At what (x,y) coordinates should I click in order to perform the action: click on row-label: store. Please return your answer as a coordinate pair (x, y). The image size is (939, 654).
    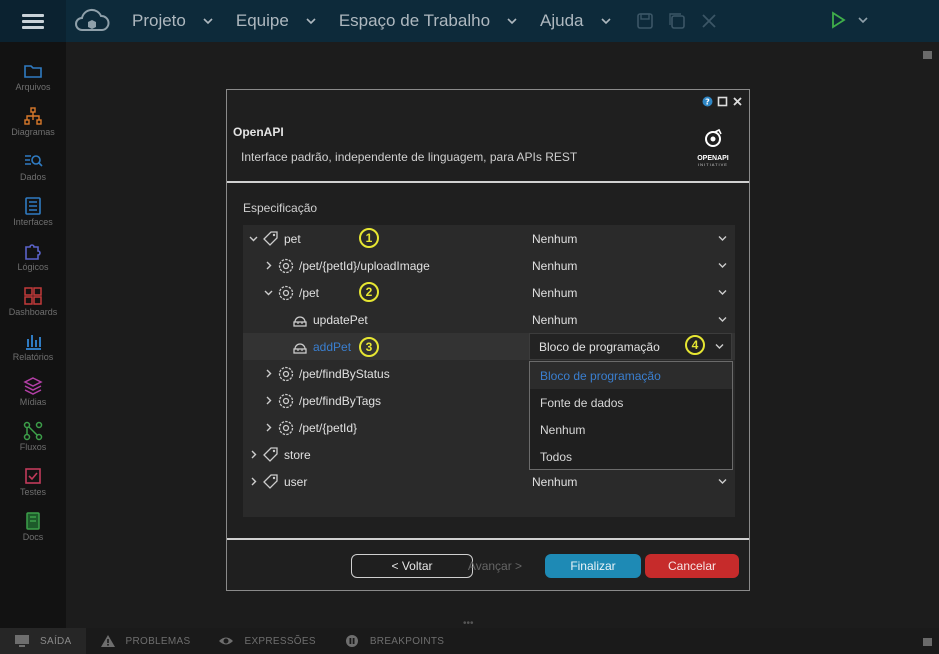
    Looking at the image, I should click on (297, 454).